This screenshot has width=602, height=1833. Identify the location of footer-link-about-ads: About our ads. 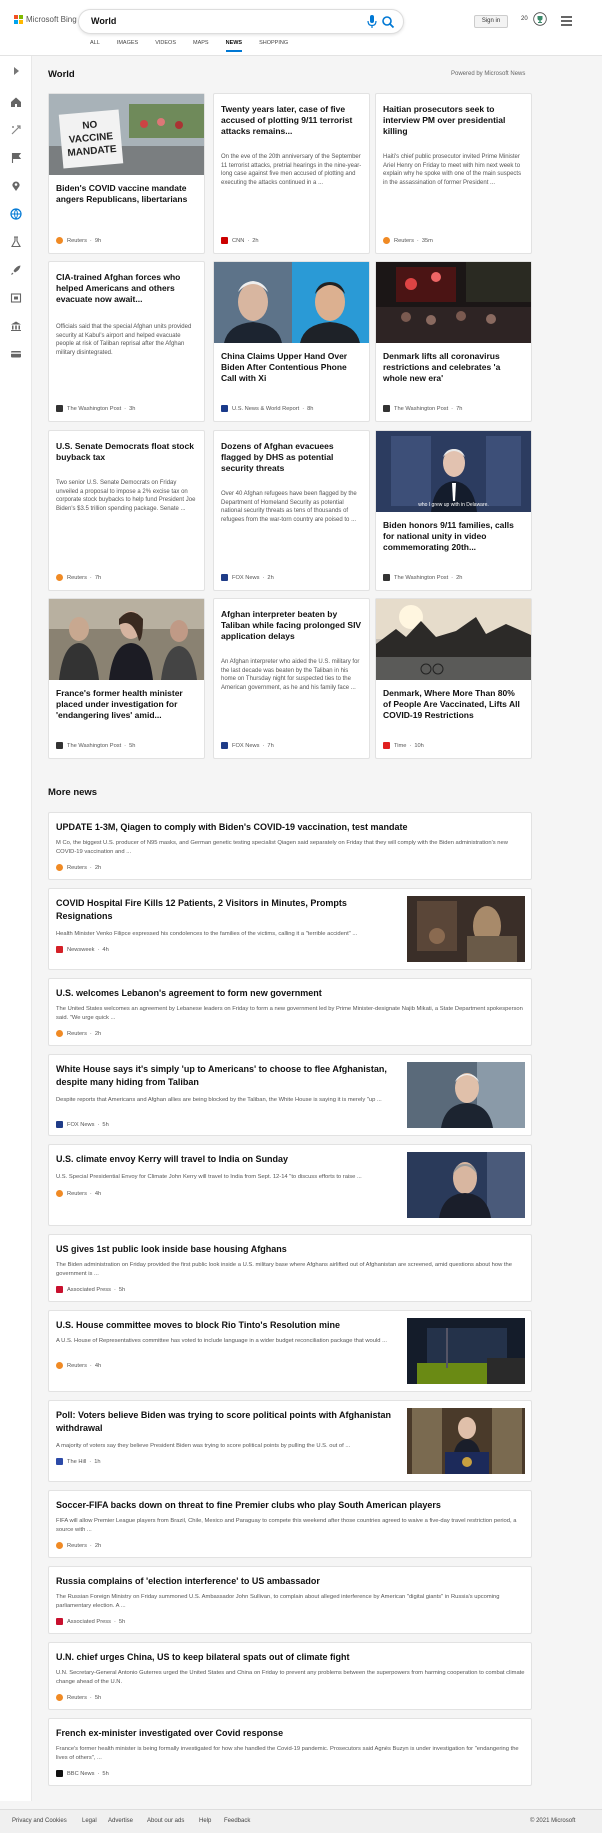
(165, 1821).